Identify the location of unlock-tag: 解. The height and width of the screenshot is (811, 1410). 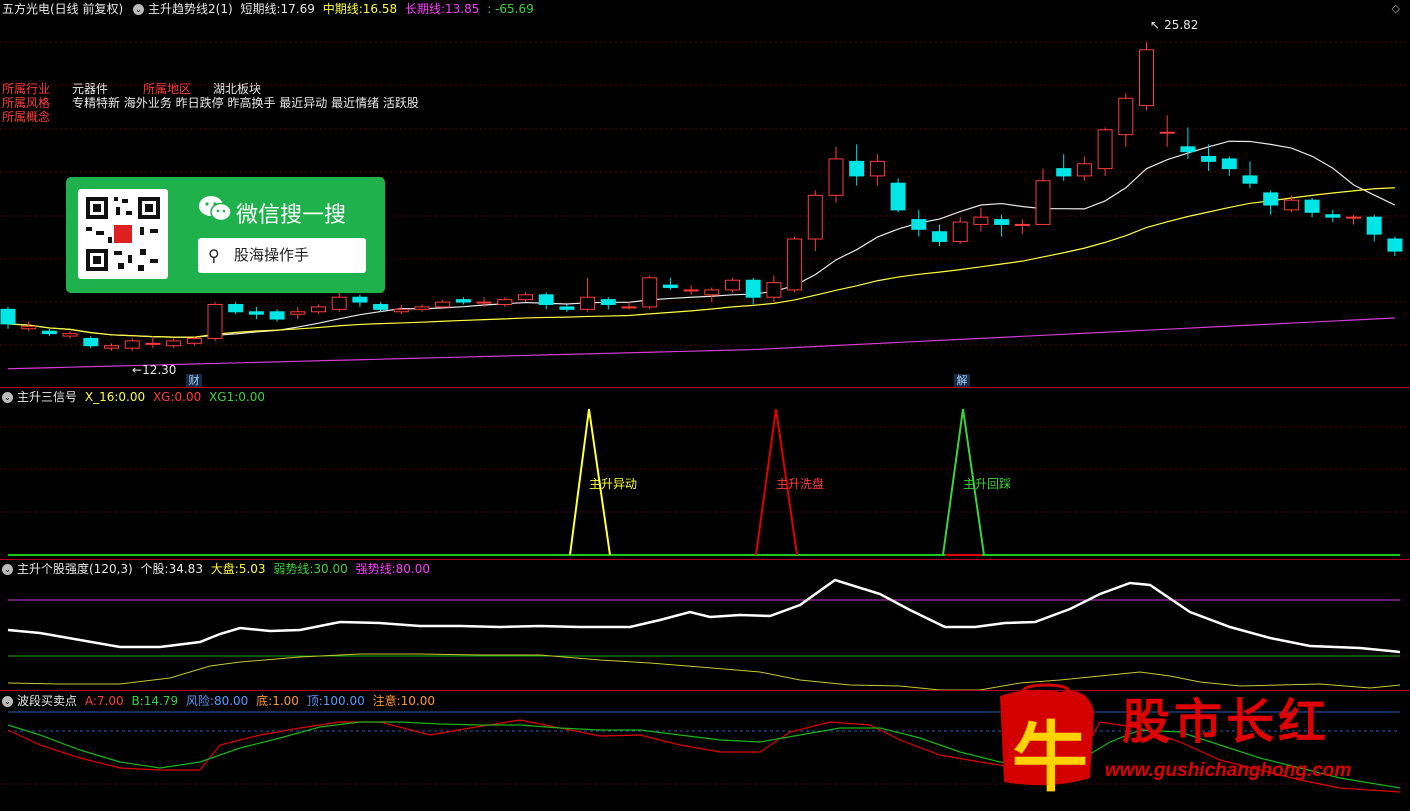
(962, 381).